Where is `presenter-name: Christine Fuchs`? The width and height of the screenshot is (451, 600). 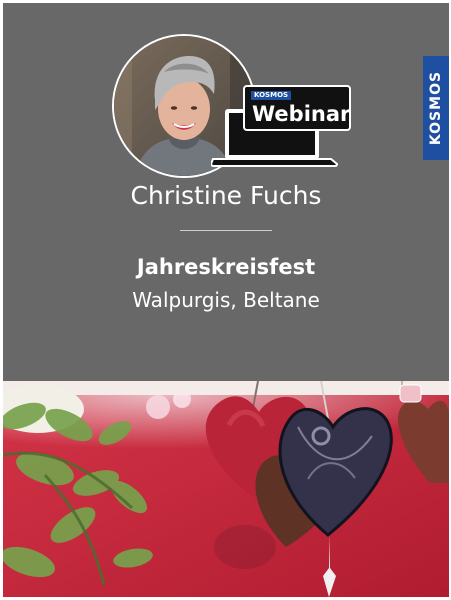
presenter-name: Christine Fuchs is located at coordinates (226, 195).